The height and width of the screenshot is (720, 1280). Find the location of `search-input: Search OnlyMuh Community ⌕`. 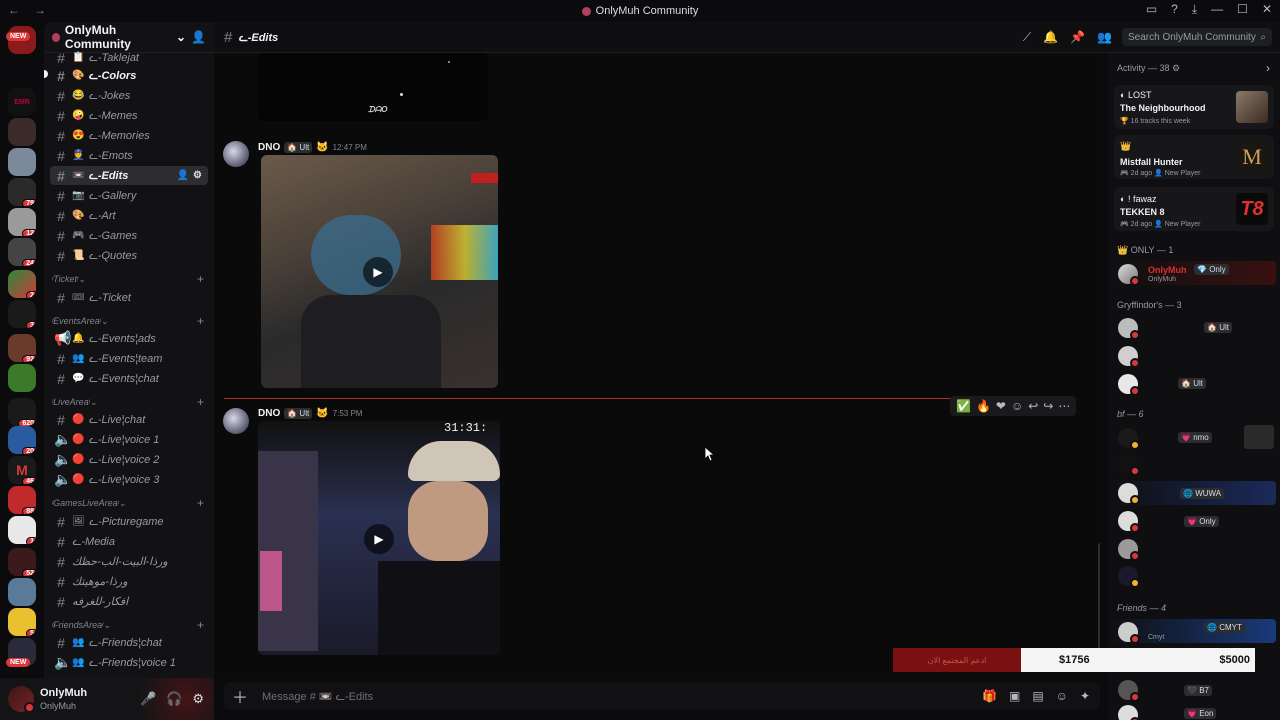

search-input: Search OnlyMuh Community ⌕ is located at coordinates (1197, 37).